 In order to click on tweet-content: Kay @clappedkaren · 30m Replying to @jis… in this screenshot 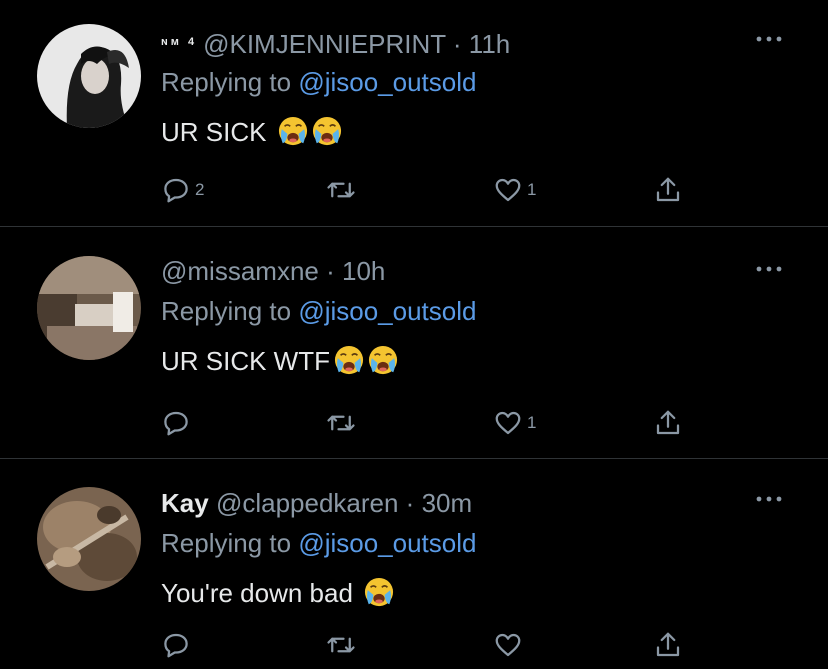, I will do `click(484, 548)`.